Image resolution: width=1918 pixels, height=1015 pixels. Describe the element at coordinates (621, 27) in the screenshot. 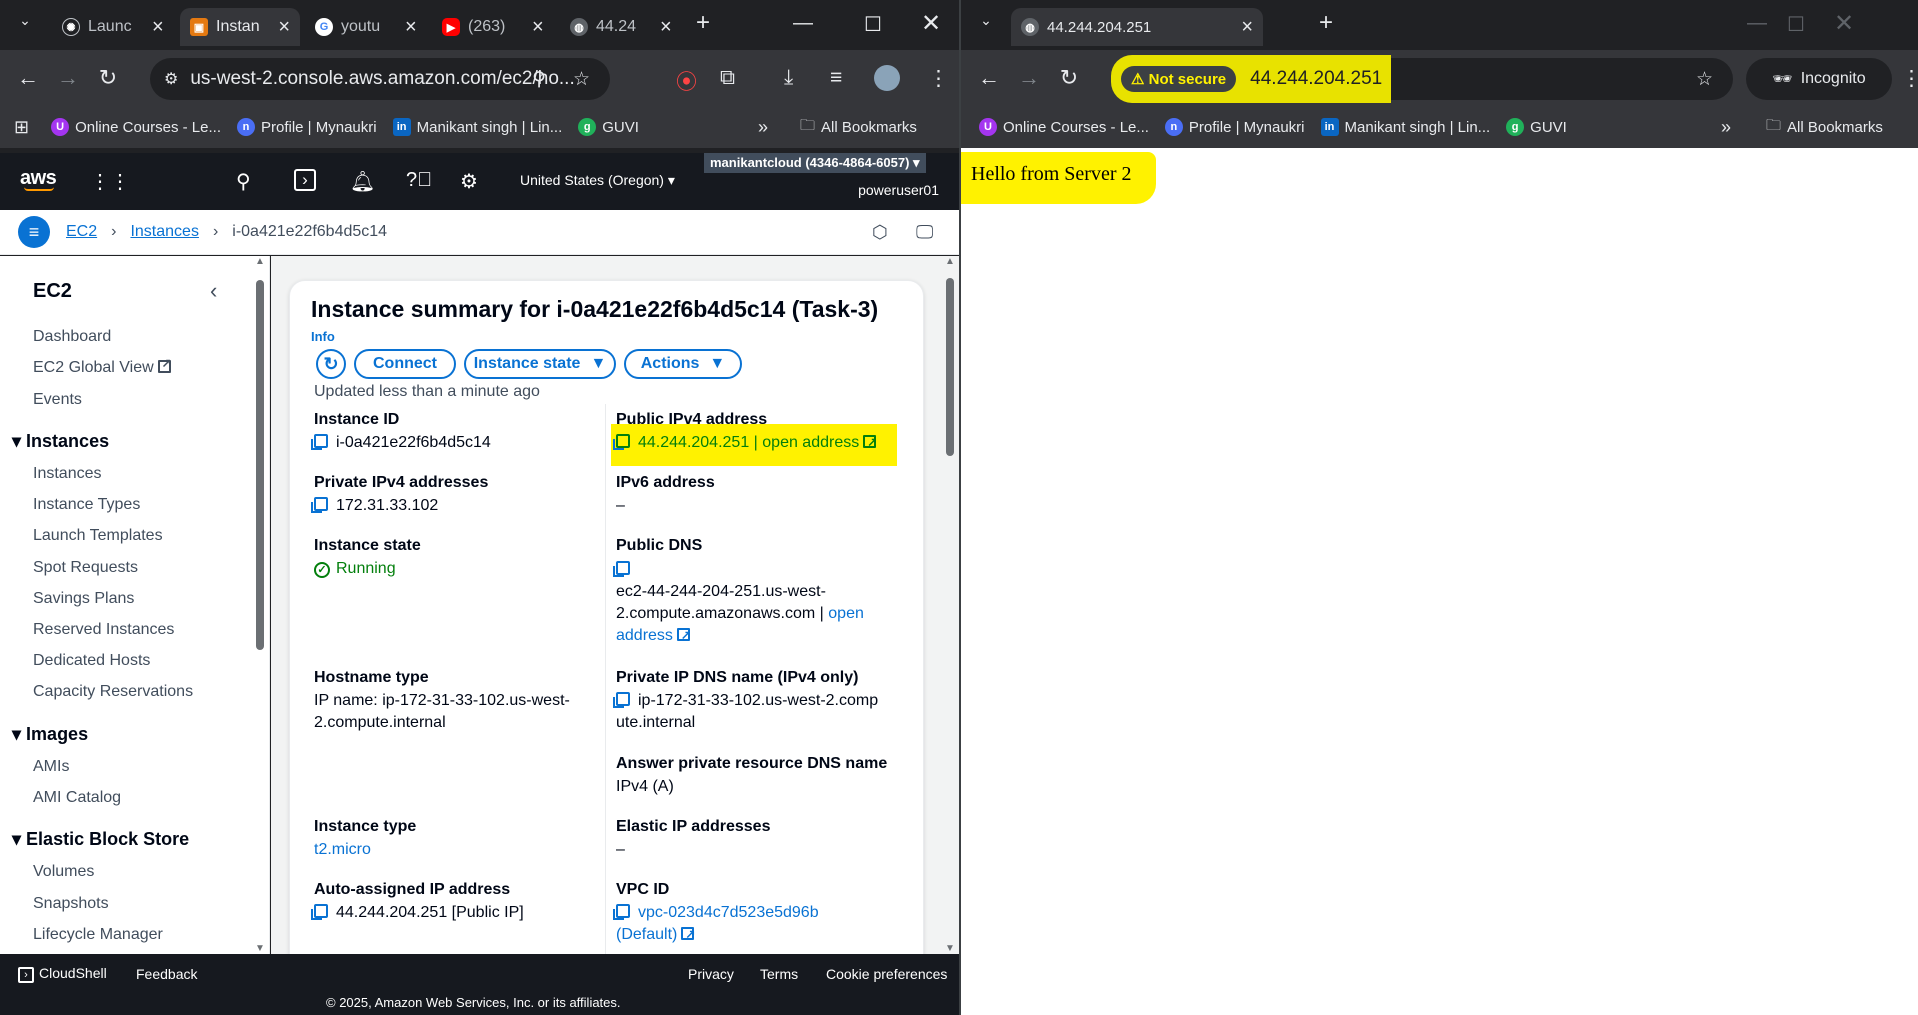

I see `tab-server: ◍ 44.24 ×` at that location.